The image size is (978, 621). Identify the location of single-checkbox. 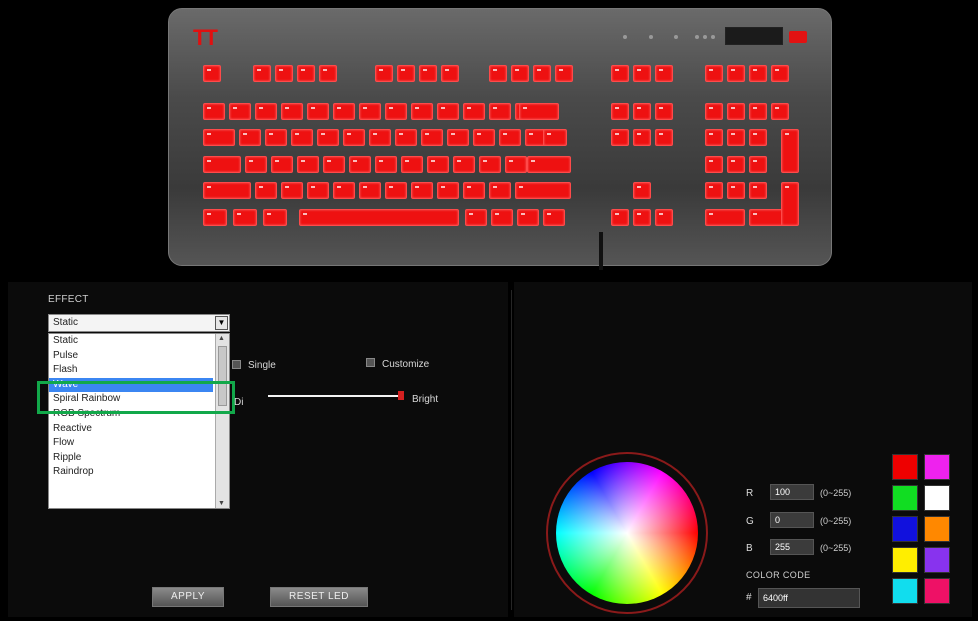
(236, 364).